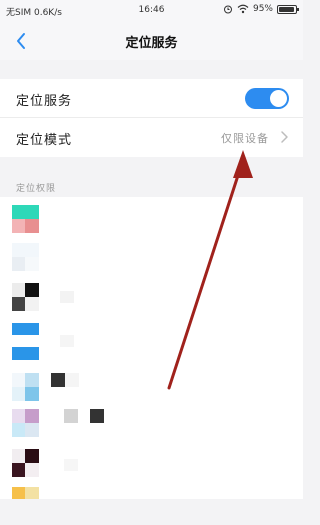  I want to click on location-mode-value: 仅限设备, so click(245, 138).